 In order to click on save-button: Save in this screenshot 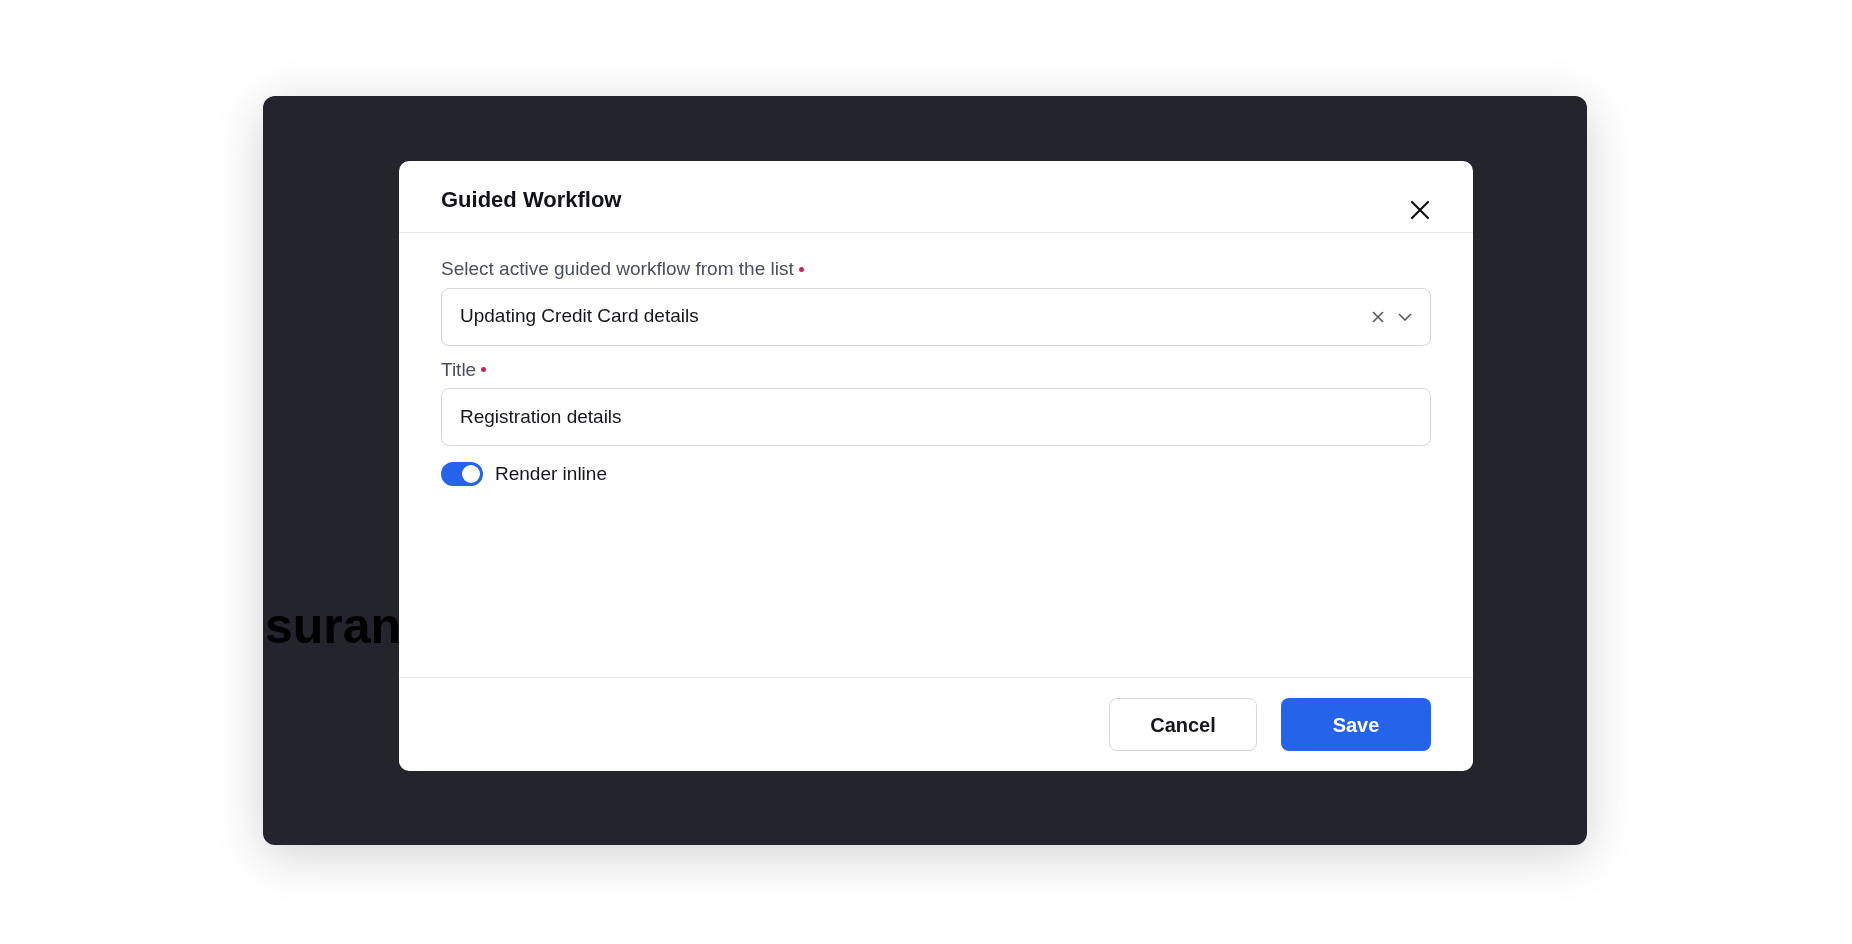, I will do `click(1356, 724)`.